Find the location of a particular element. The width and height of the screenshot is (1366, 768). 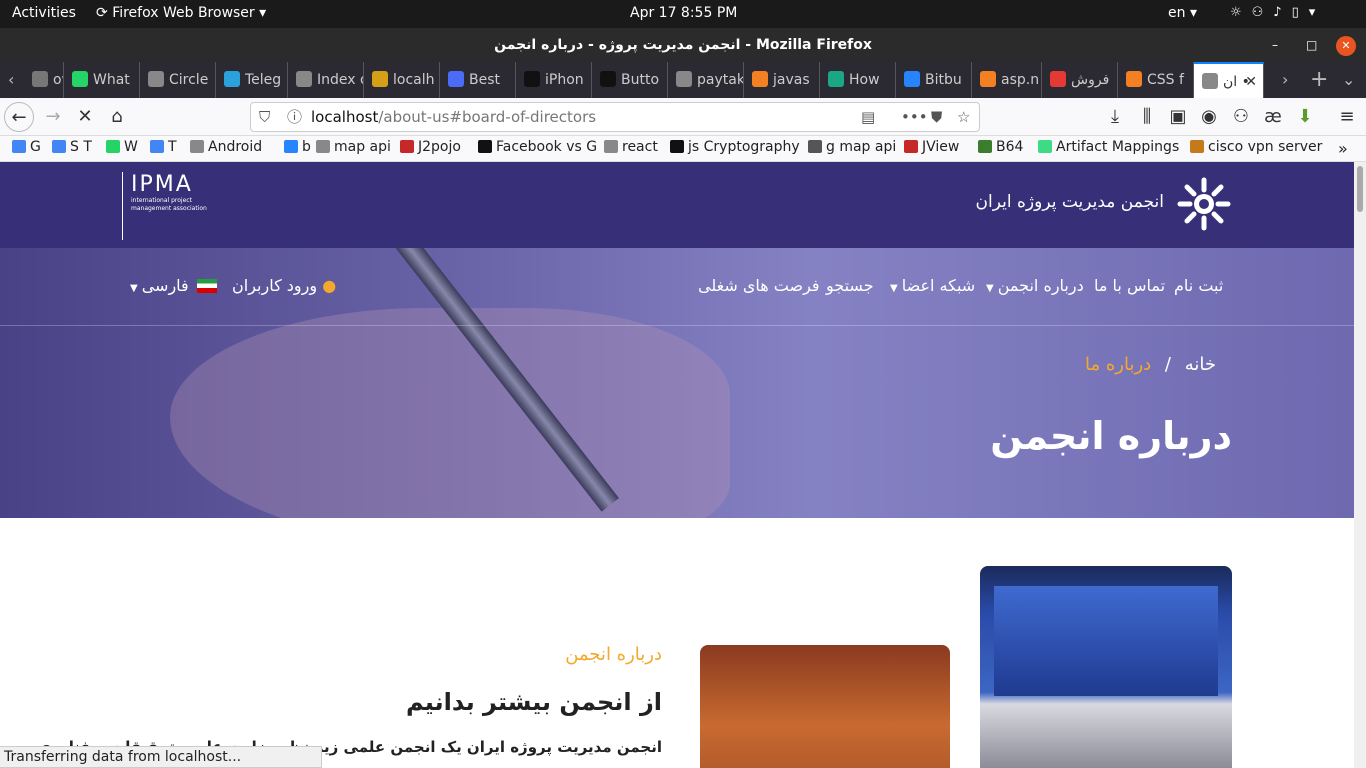

page-scrollbar is located at coordinates (1360, 465).